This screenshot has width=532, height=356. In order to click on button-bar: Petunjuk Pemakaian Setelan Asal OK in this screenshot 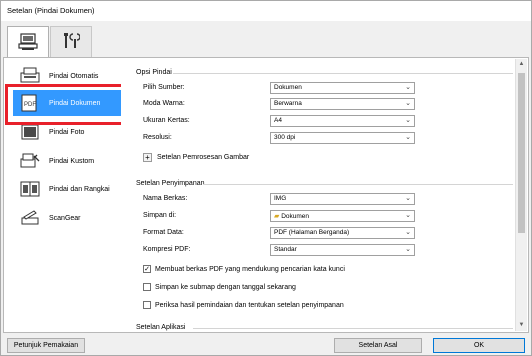, I will do `click(266, 345)`.